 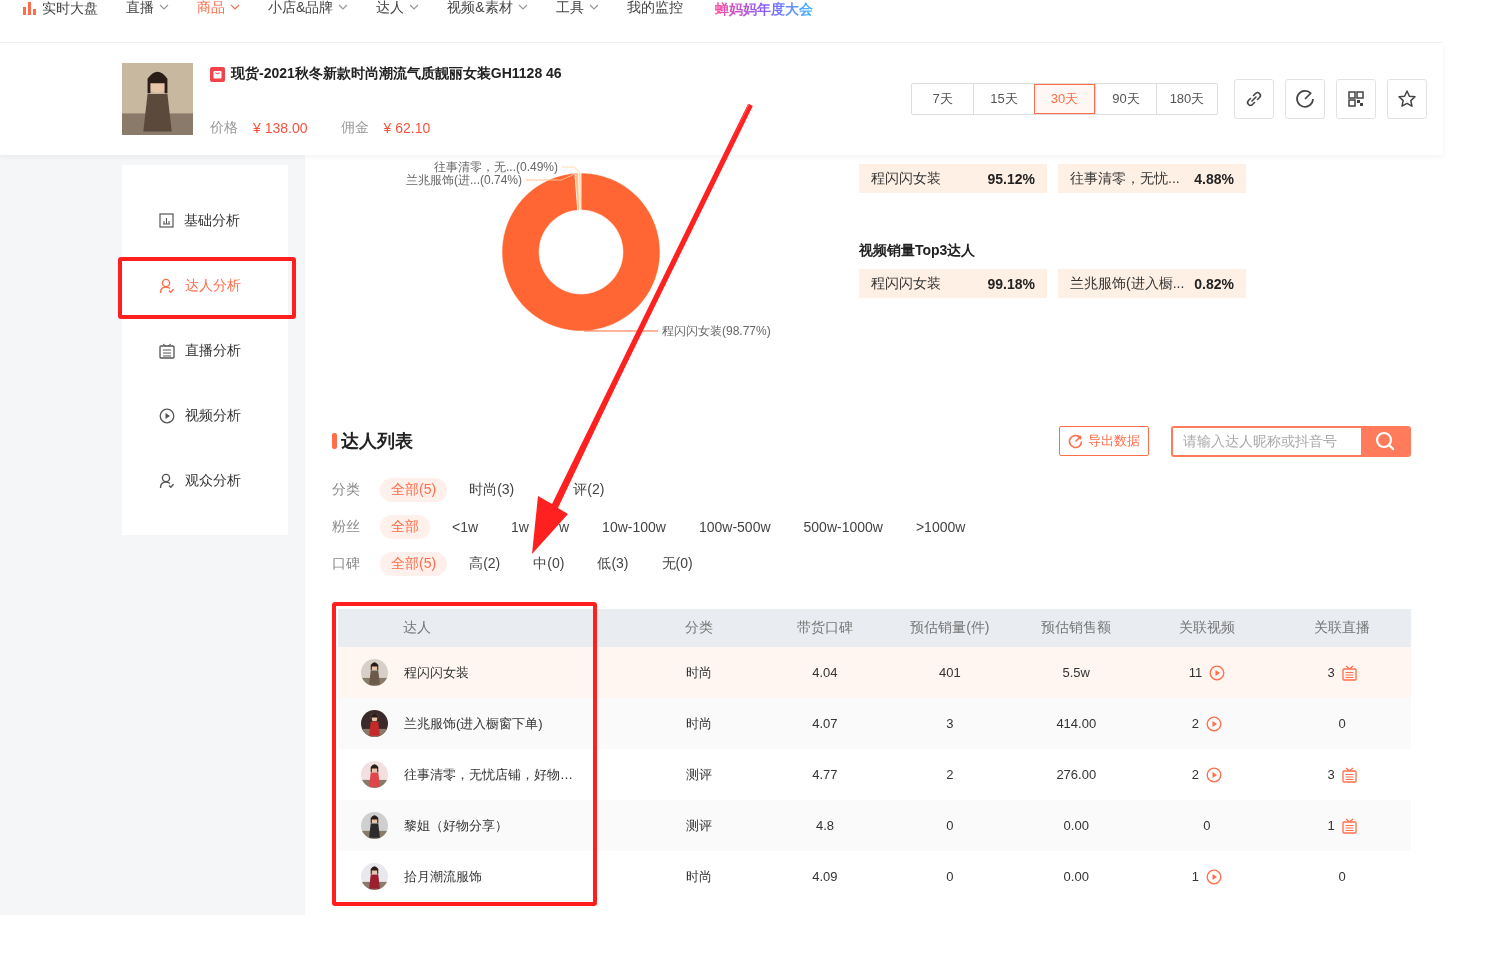 I want to click on creator-name: 拾月潮流服饰, so click(x=443, y=876).